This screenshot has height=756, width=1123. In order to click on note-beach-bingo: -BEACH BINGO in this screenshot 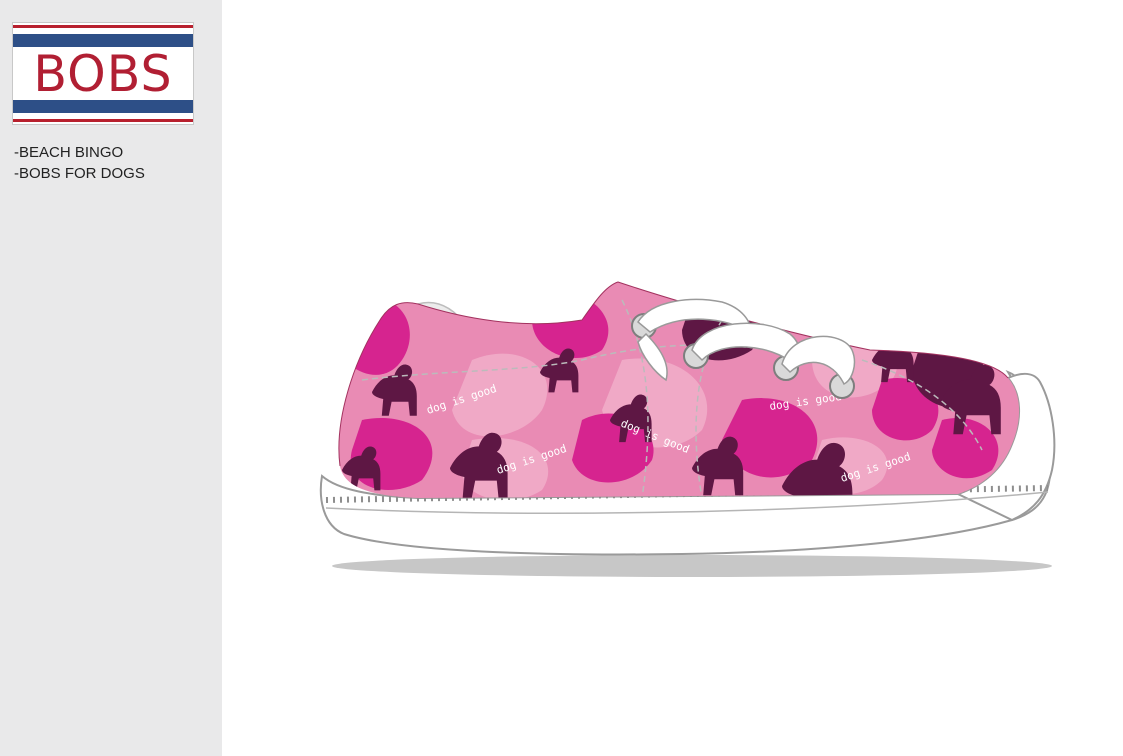, I will do `click(69, 152)`.